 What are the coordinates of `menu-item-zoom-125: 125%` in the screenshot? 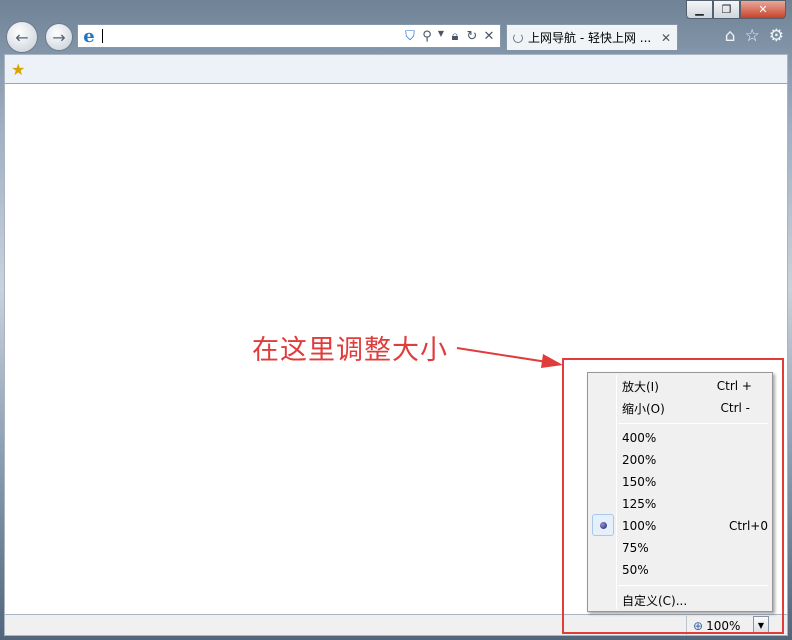 It's located at (680, 504).